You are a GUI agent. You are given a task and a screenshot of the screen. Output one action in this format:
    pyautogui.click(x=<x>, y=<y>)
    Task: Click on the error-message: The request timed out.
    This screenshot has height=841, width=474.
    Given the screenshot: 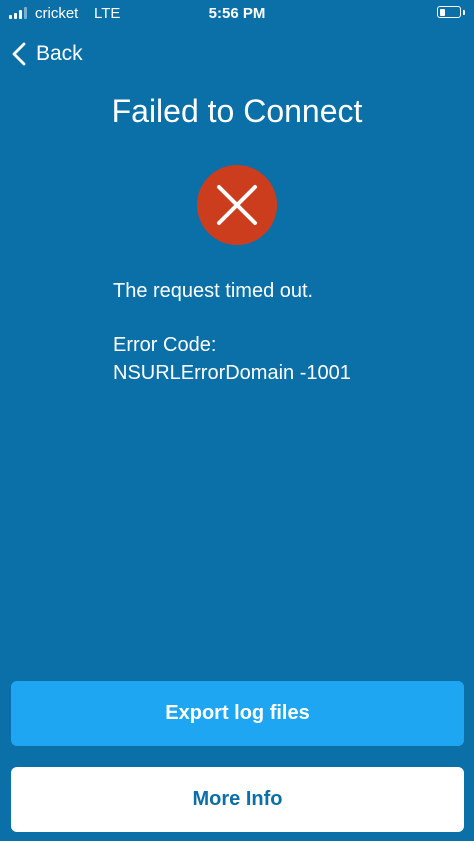 What is the action you would take?
    pyautogui.click(x=213, y=291)
    